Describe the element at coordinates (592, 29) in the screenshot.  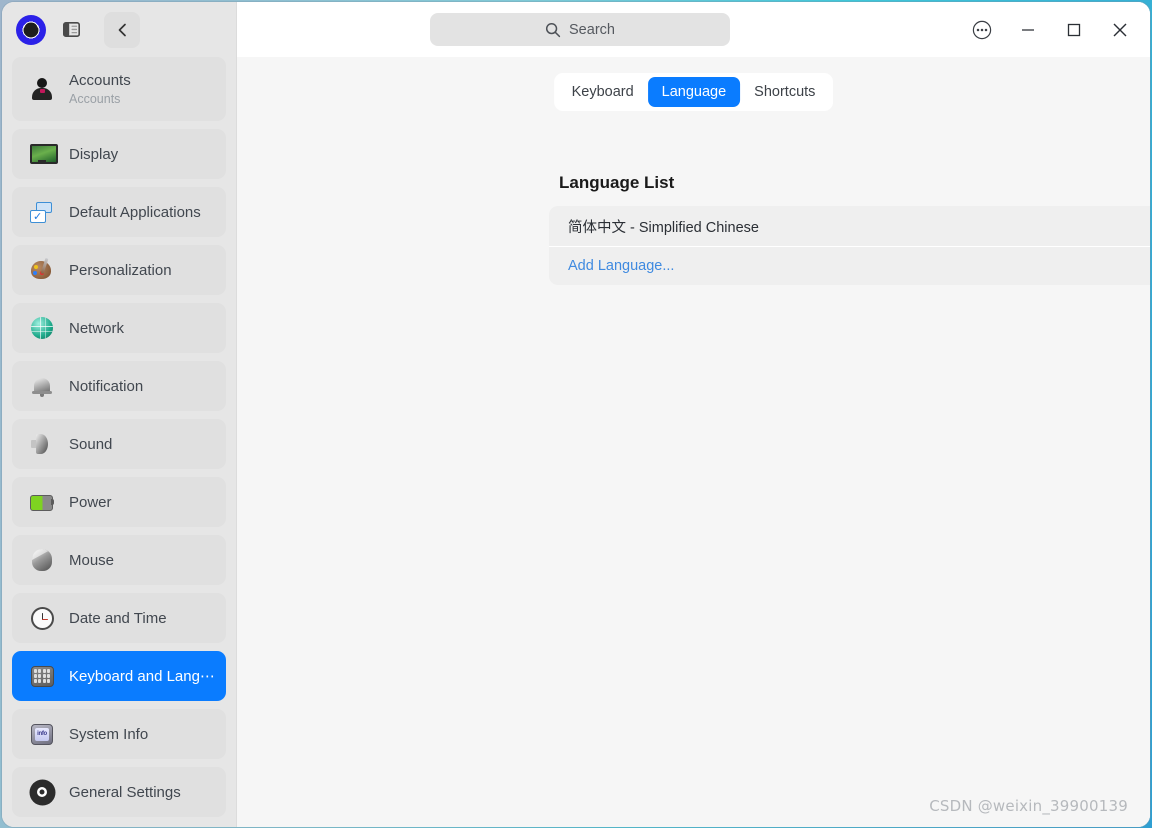
I see `search-placeholder: Search` at that location.